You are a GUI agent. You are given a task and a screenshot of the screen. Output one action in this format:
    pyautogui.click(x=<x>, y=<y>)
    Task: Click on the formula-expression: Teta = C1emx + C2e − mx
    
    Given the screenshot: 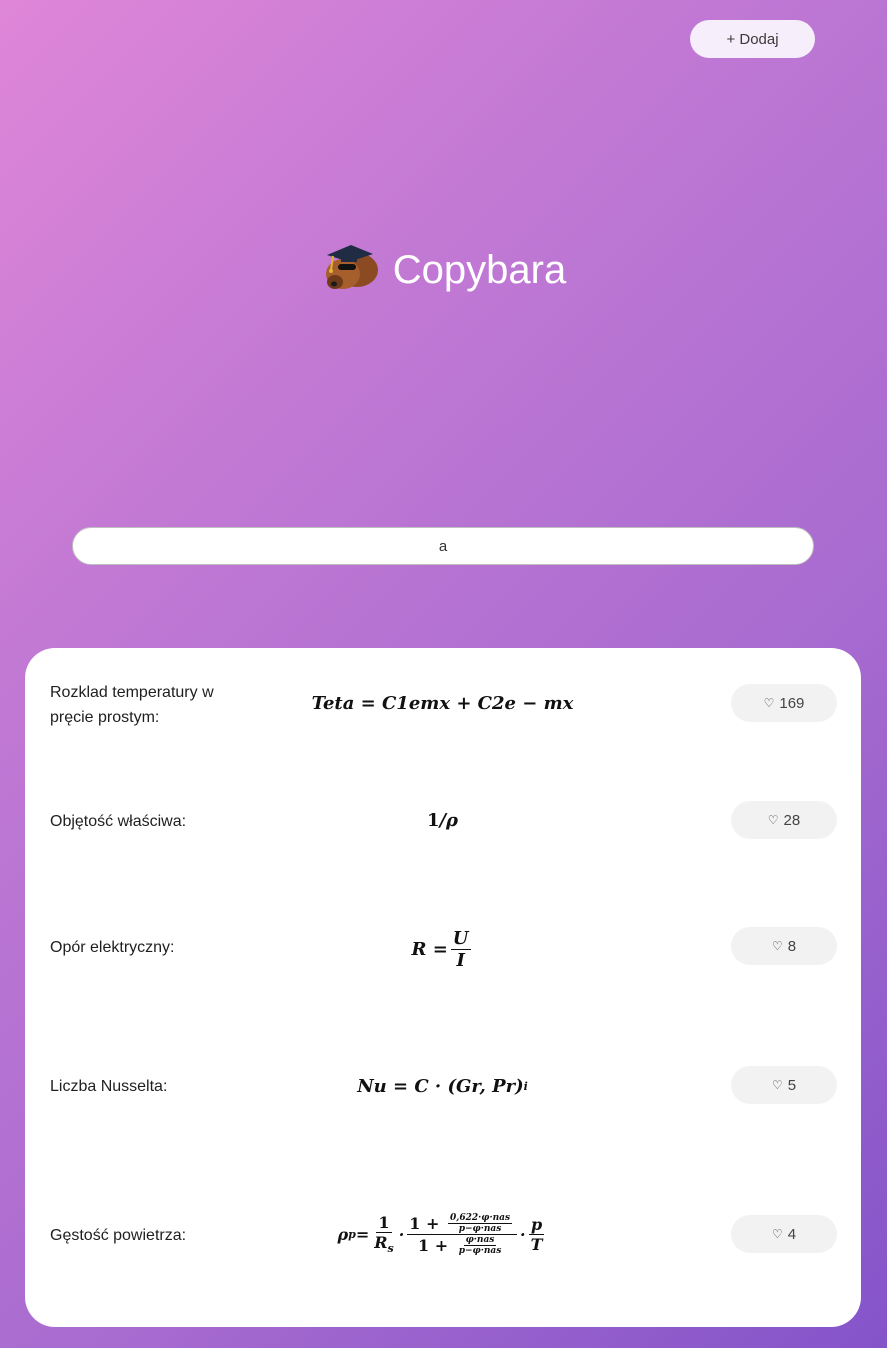 What is the action you would take?
    pyautogui.click(x=442, y=703)
    